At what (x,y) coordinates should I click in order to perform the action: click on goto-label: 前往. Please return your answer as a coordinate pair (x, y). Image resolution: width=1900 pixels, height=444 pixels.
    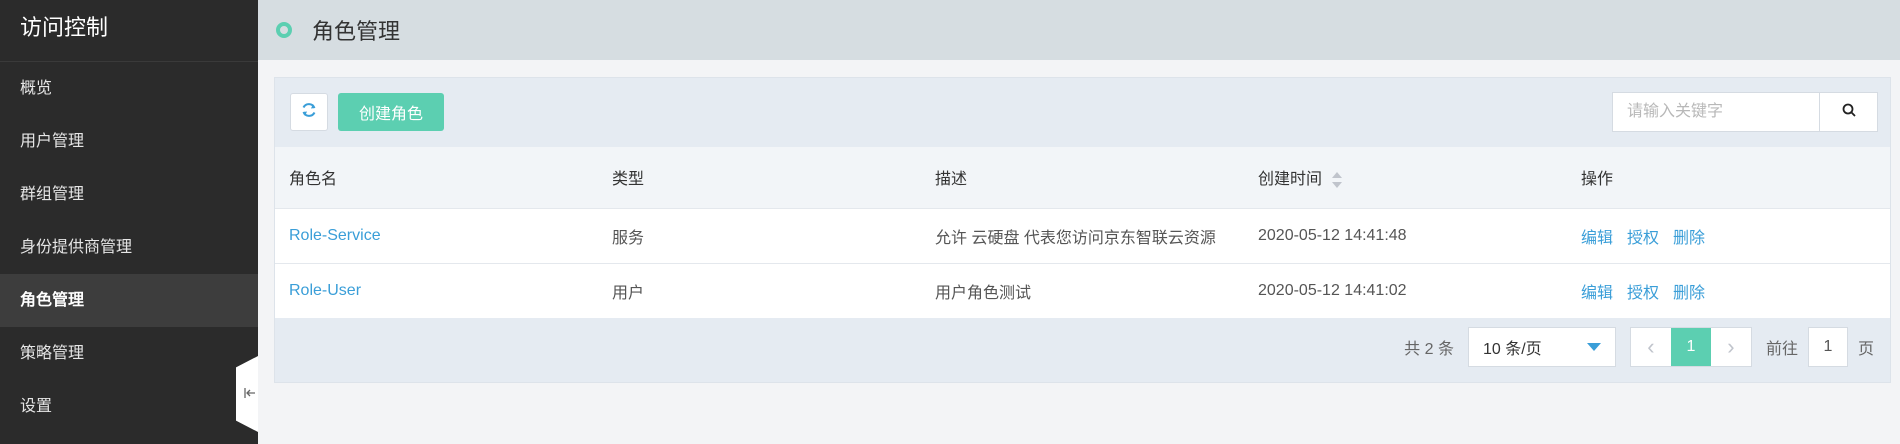
    Looking at the image, I should click on (1781, 349).